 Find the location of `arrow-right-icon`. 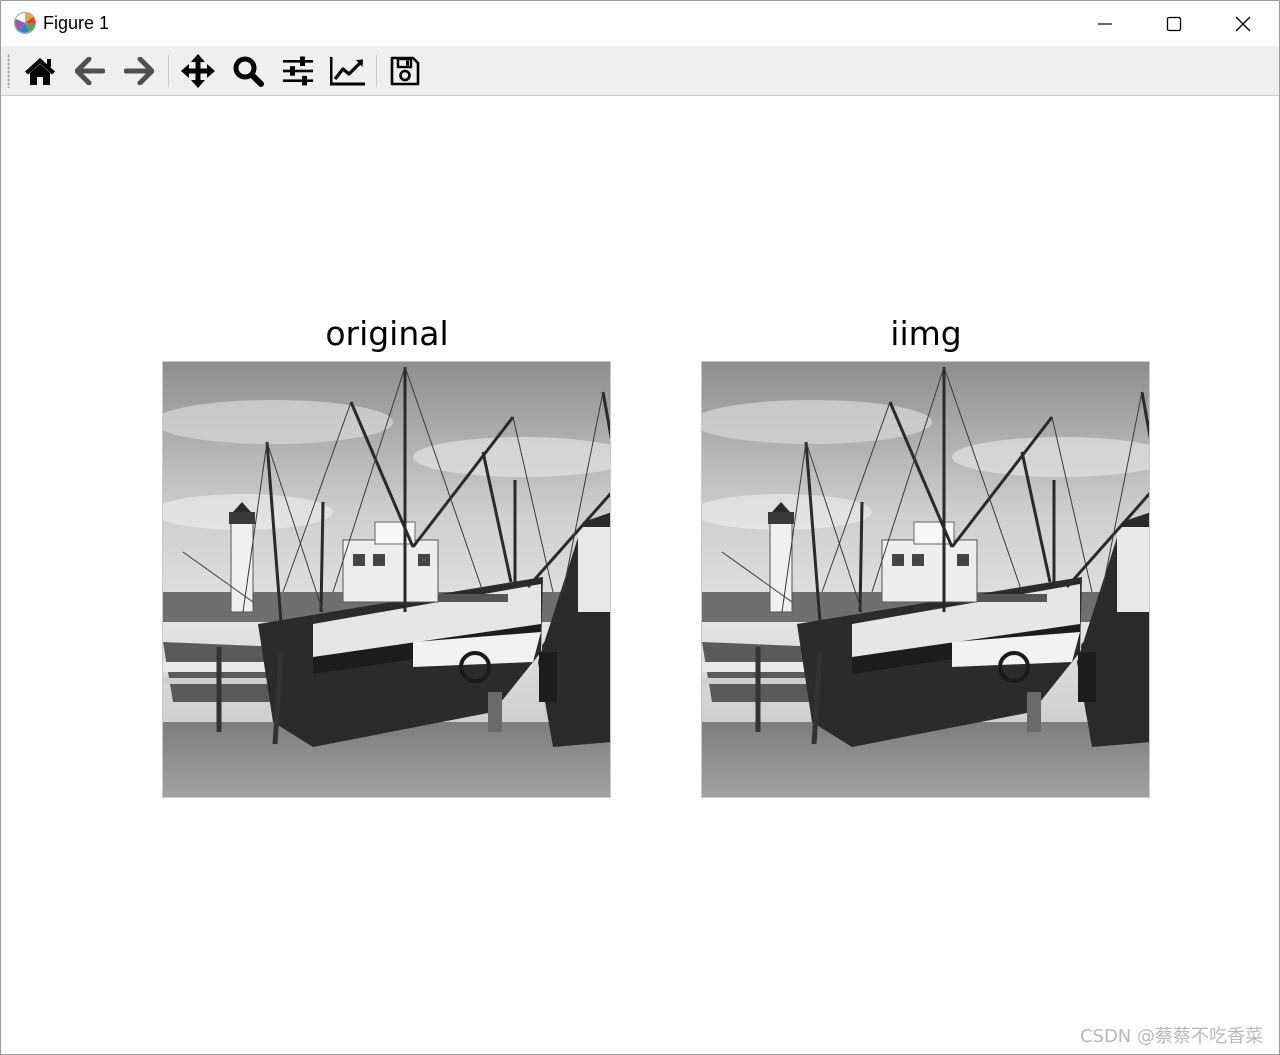

arrow-right-icon is located at coordinates (139, 71).